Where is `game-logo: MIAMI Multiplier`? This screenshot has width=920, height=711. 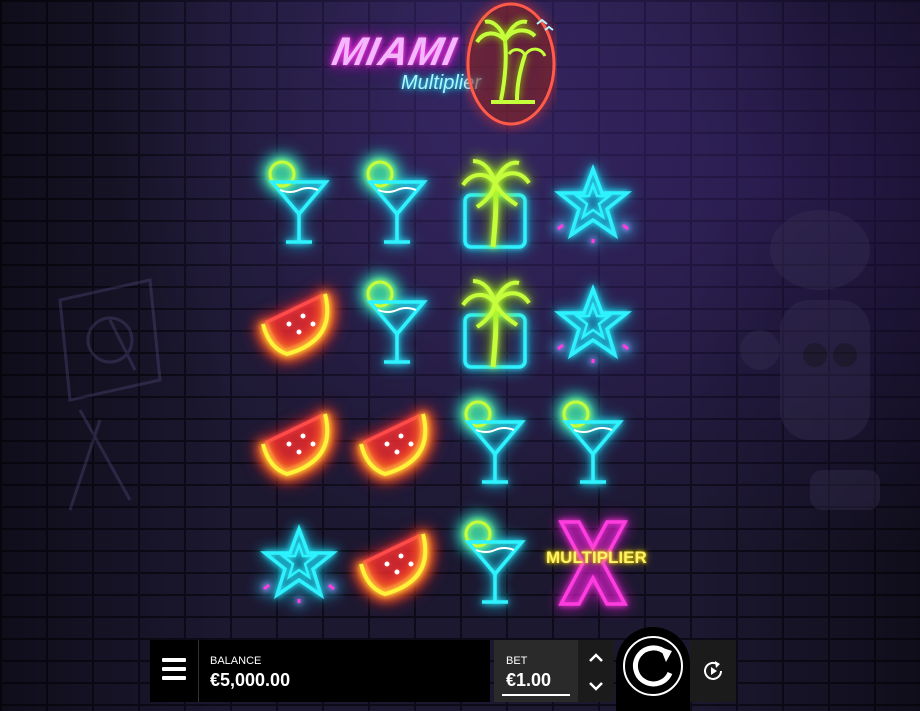
game-logo: MIAMI Multiplier is located at coordinates (445, 67).